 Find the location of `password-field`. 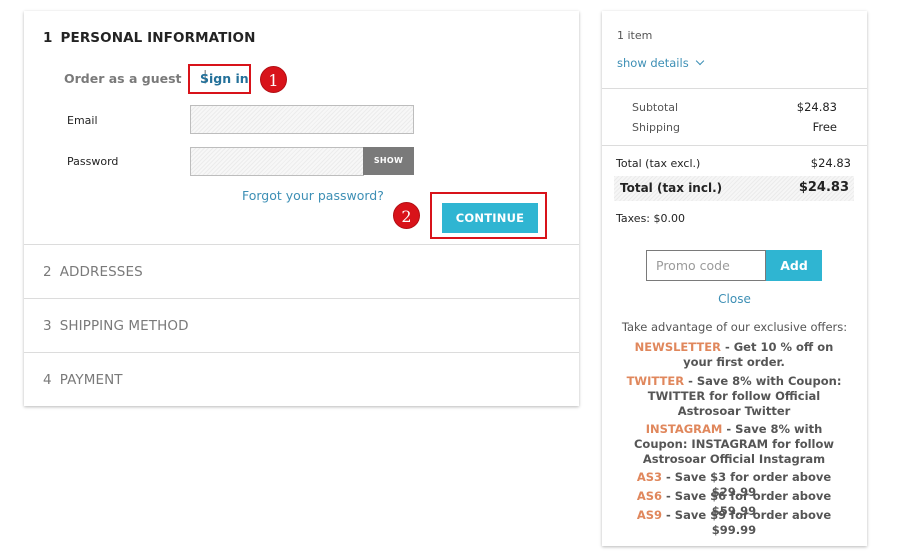

password-field is located at coordinates (277, 161).